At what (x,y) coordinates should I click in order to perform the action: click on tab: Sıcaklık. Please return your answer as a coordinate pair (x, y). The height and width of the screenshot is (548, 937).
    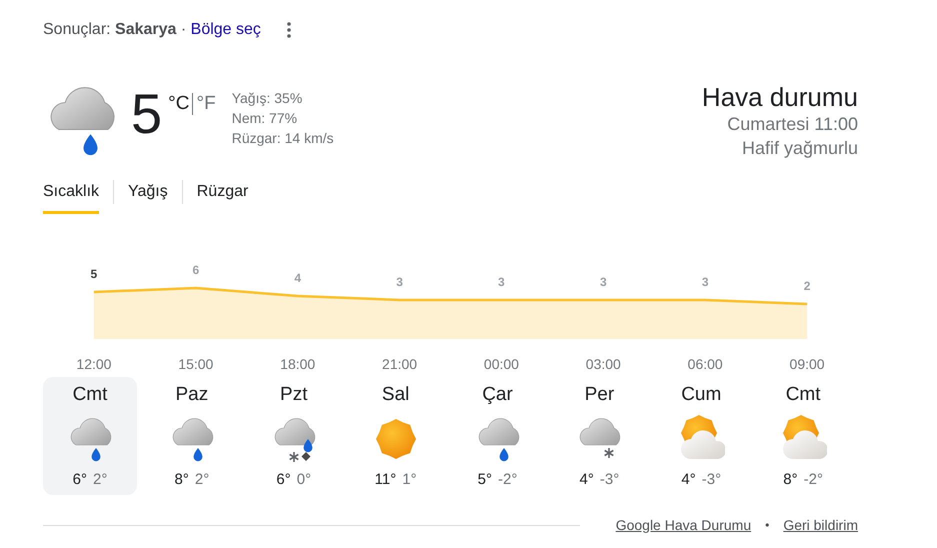
    Looking at the image, I should click on (71, 196).